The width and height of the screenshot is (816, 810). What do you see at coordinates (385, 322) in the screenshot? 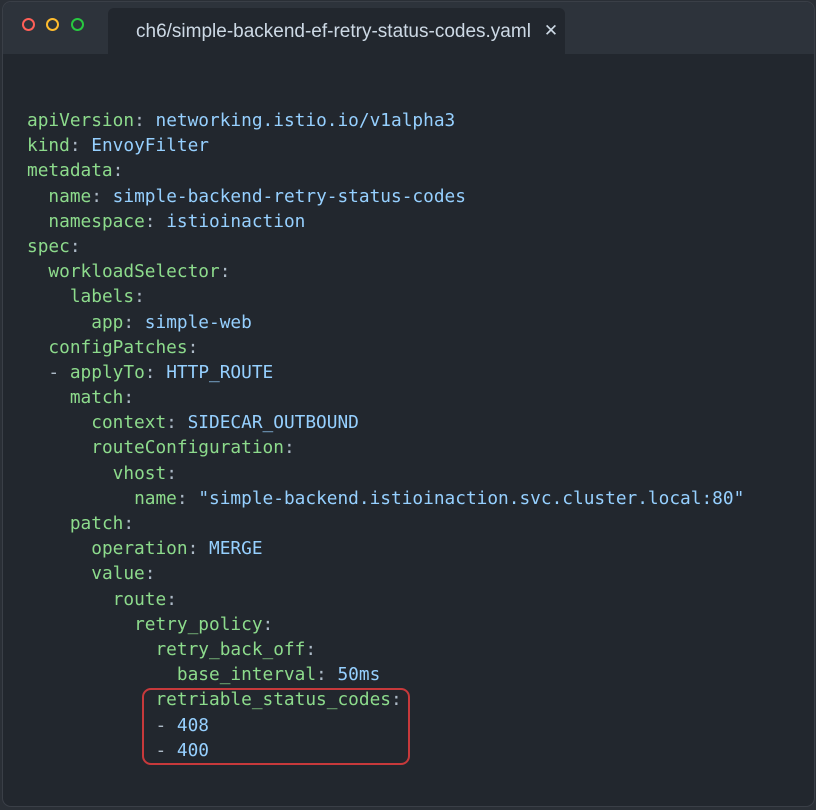
I see `code-line: app: simple-web` at bounding box center [385, 322].